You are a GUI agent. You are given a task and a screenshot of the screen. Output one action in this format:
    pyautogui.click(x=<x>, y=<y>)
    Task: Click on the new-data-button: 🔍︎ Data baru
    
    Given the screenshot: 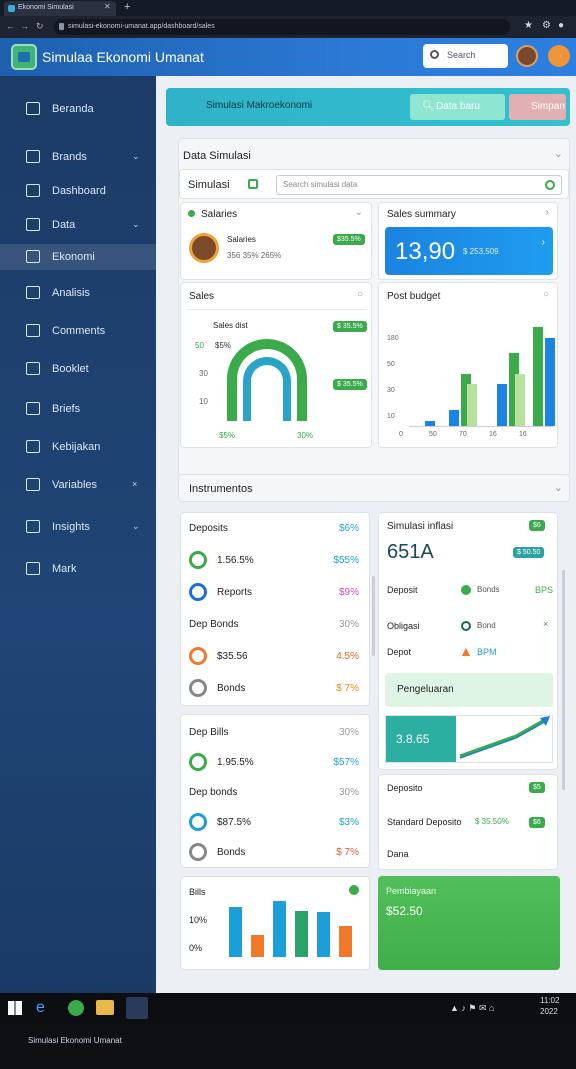 What is the action you would take?
    pyautogui.click(x=457, y=107)
    